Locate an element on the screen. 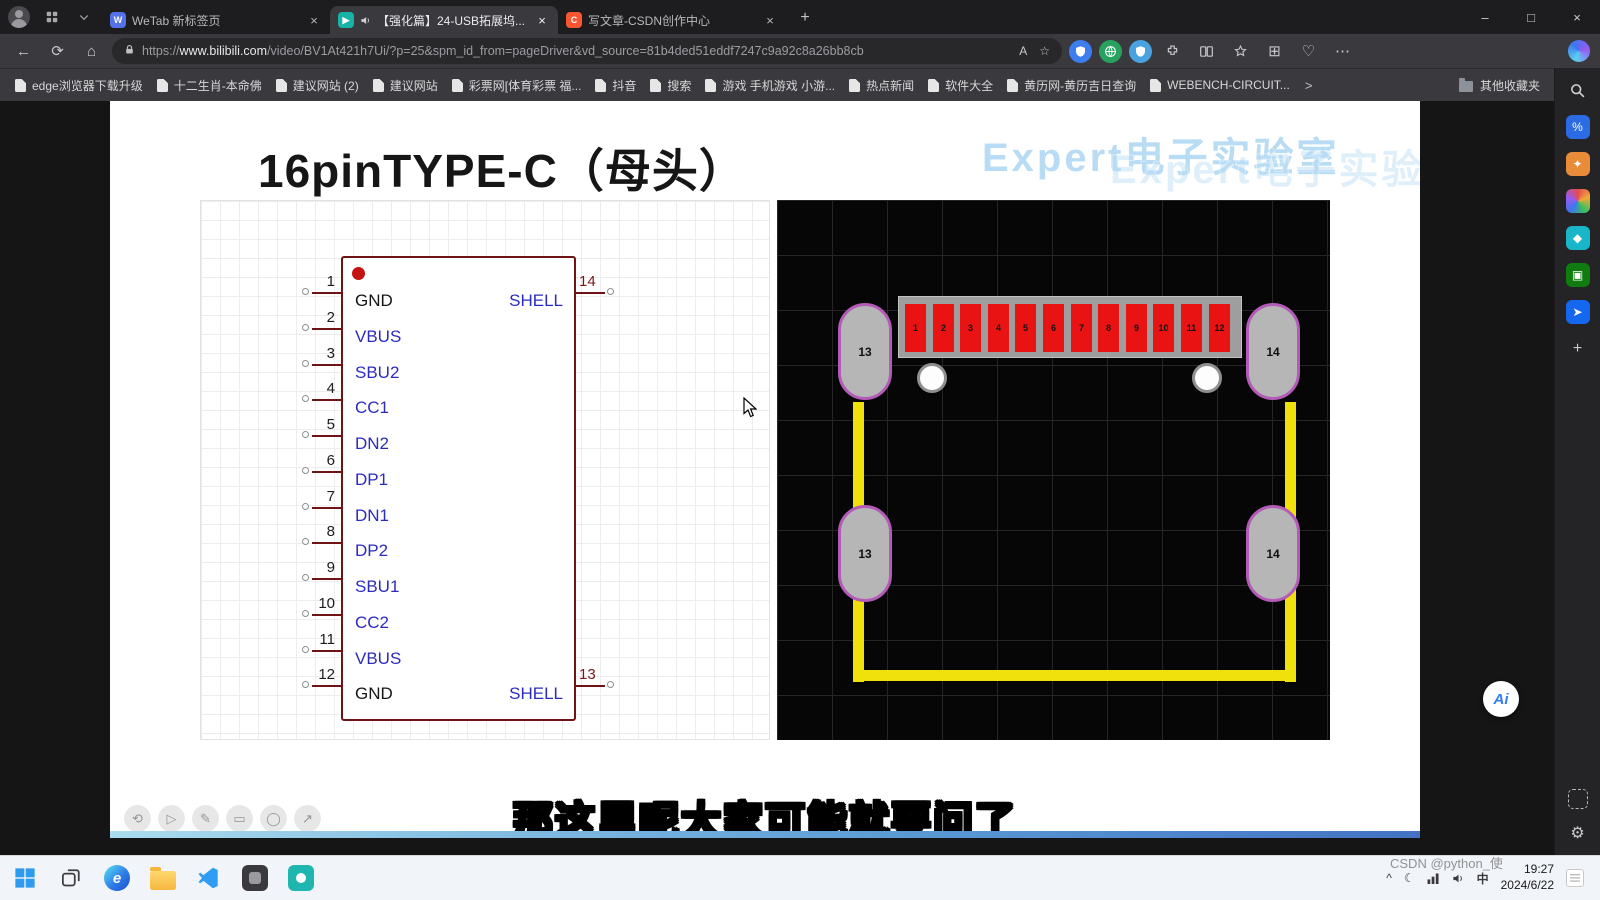  extension-generic-icon is located at coordinates (1140, 51).